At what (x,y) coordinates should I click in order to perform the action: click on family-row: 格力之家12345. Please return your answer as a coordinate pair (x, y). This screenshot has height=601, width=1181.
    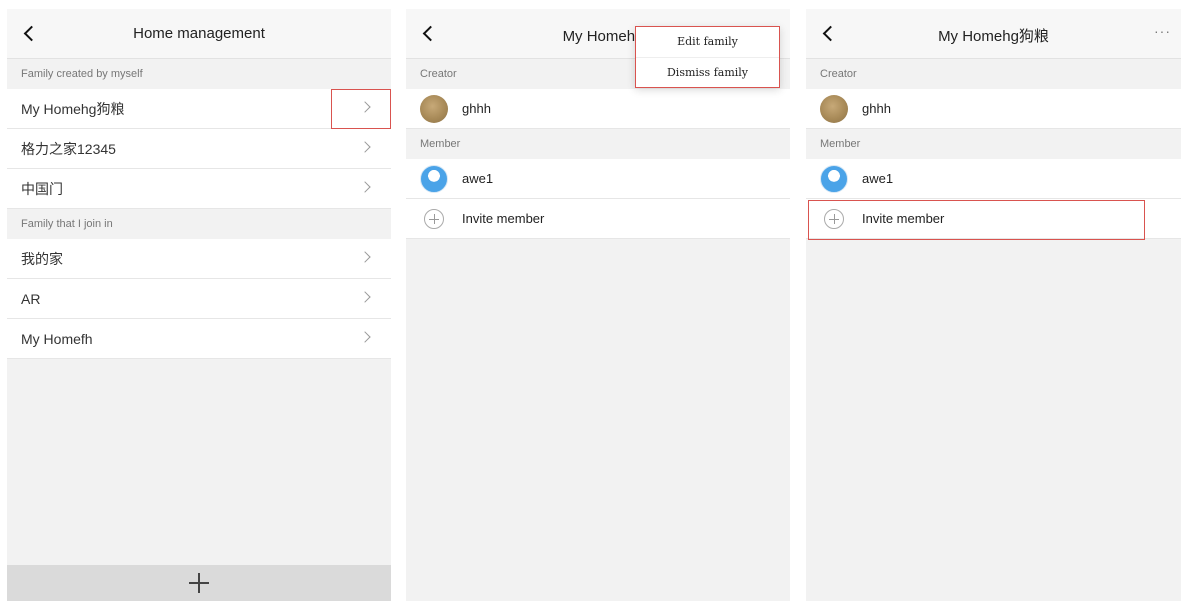
    Looking at the image, I should click on (199, 149).